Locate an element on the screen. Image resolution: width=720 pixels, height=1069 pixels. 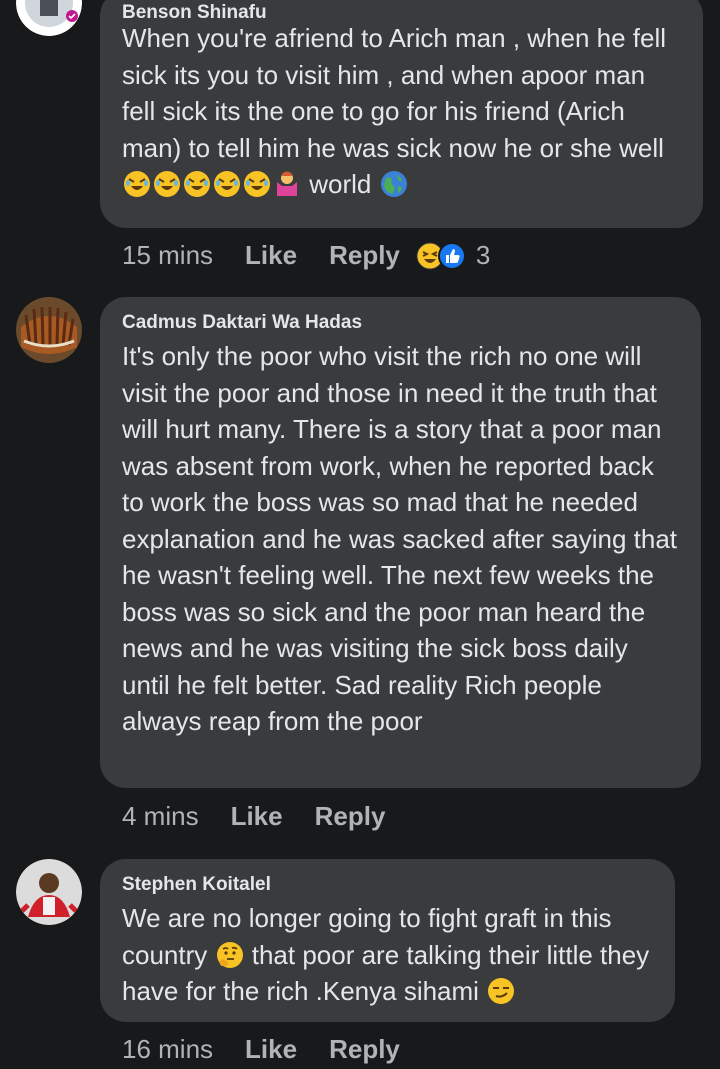
like-reaction-icon is located at coordinates (451, 255).